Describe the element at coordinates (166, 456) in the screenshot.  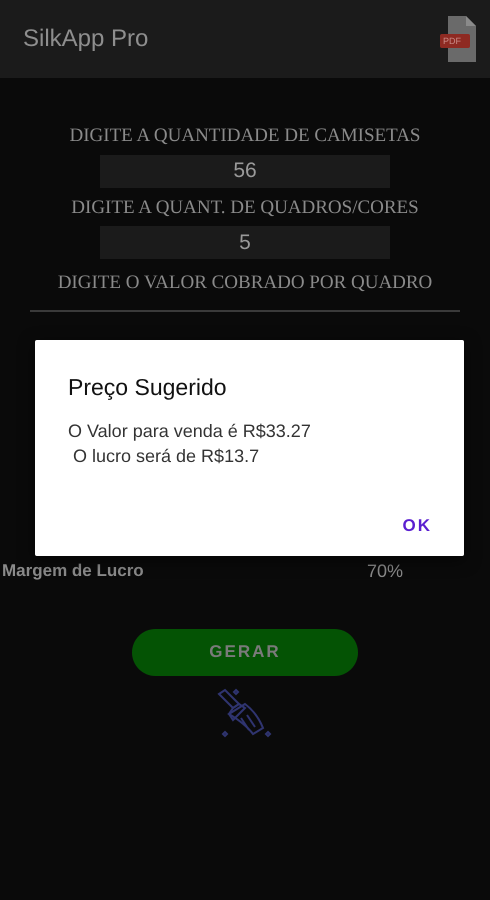
I see `dialog-text: O lucro será de R$13.7` at that location.